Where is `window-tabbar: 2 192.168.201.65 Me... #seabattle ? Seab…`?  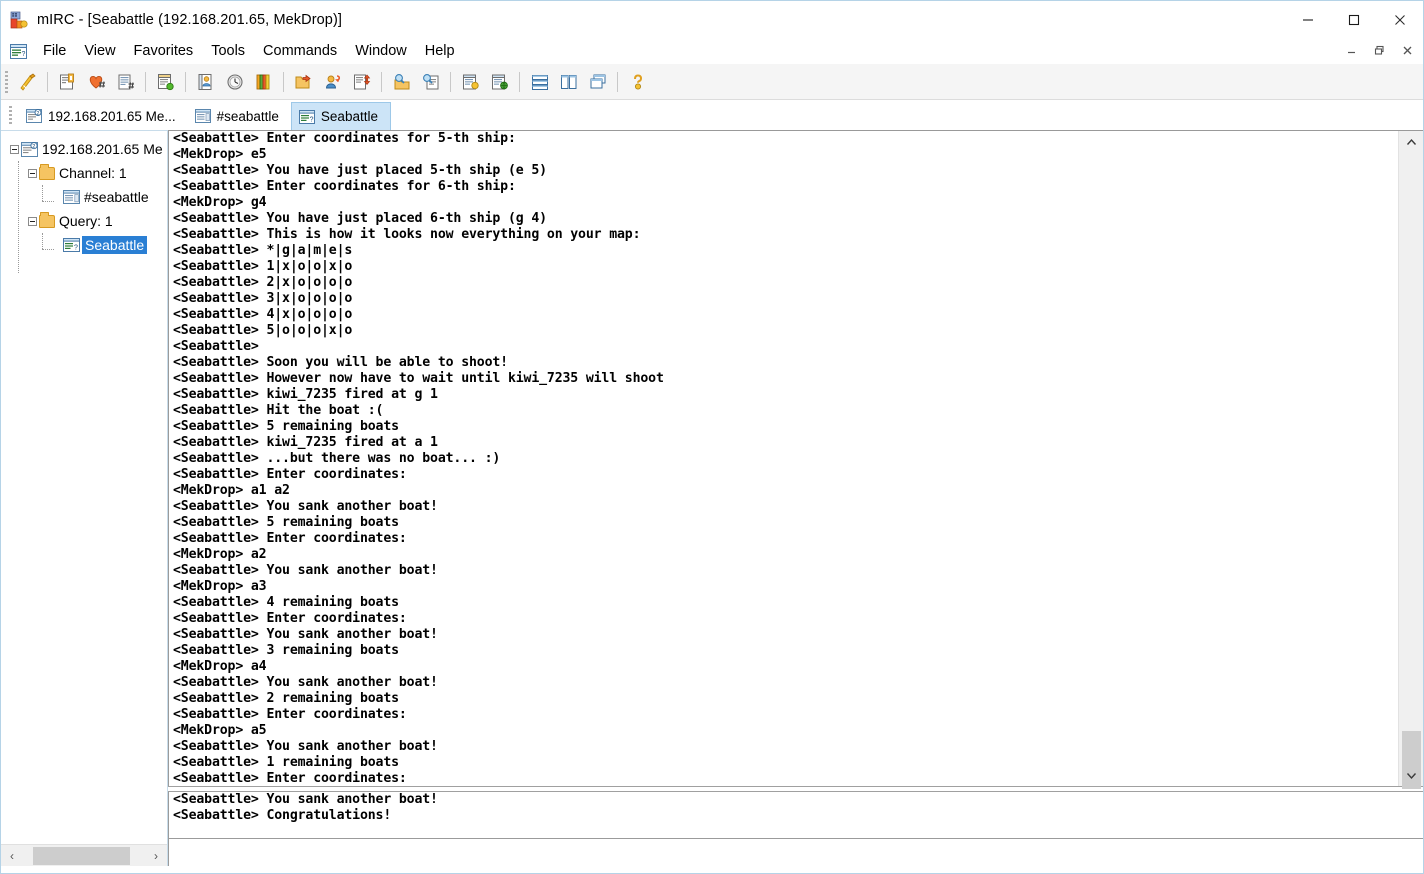
window-tabbar: 2 192.168.201.65 Me... #seabattle ? Seab… is located at coordinates (712, 115).